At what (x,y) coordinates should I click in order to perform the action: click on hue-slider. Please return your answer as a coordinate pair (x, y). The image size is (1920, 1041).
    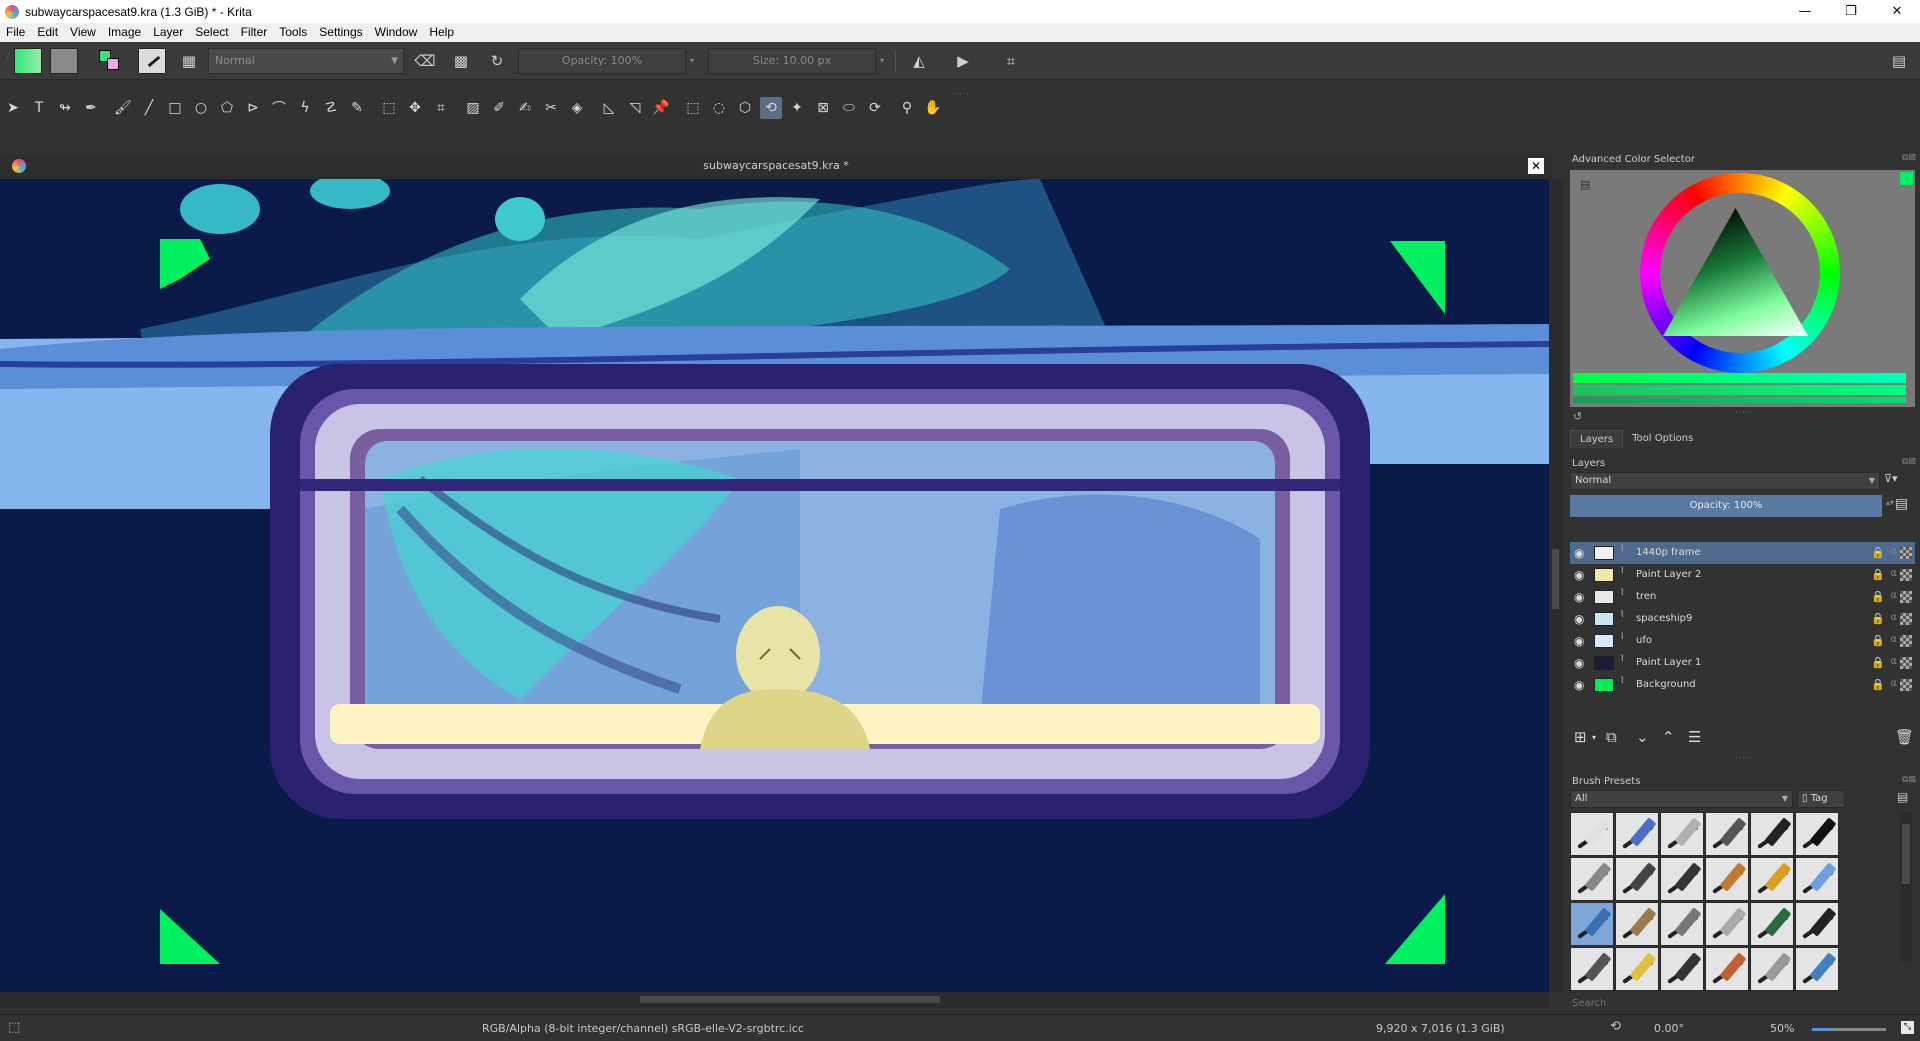
    Looking at the image, I should click on (1739, 378).